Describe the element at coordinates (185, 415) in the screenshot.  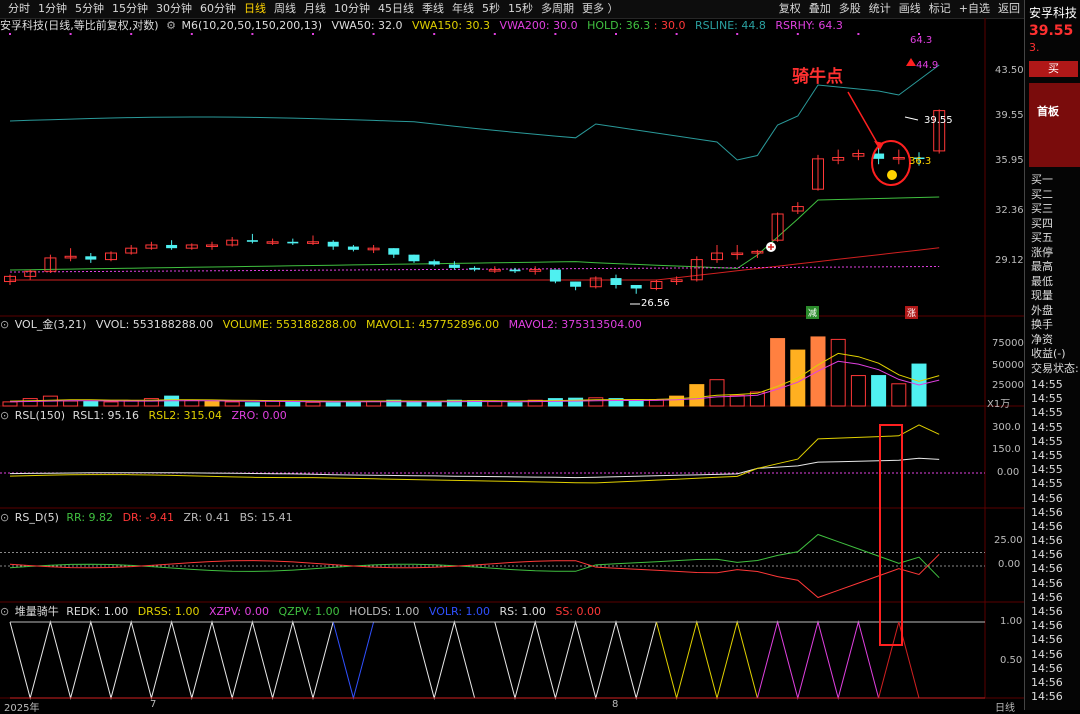
I see `rsl2-value: RSL2: 315.04` at that location.